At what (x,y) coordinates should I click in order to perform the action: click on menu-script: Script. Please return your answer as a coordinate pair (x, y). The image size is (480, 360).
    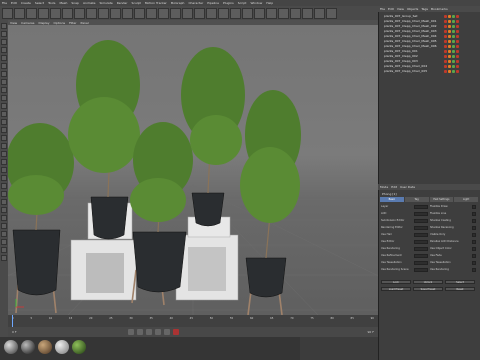
    Looking at the image, I should click on (242, 3).